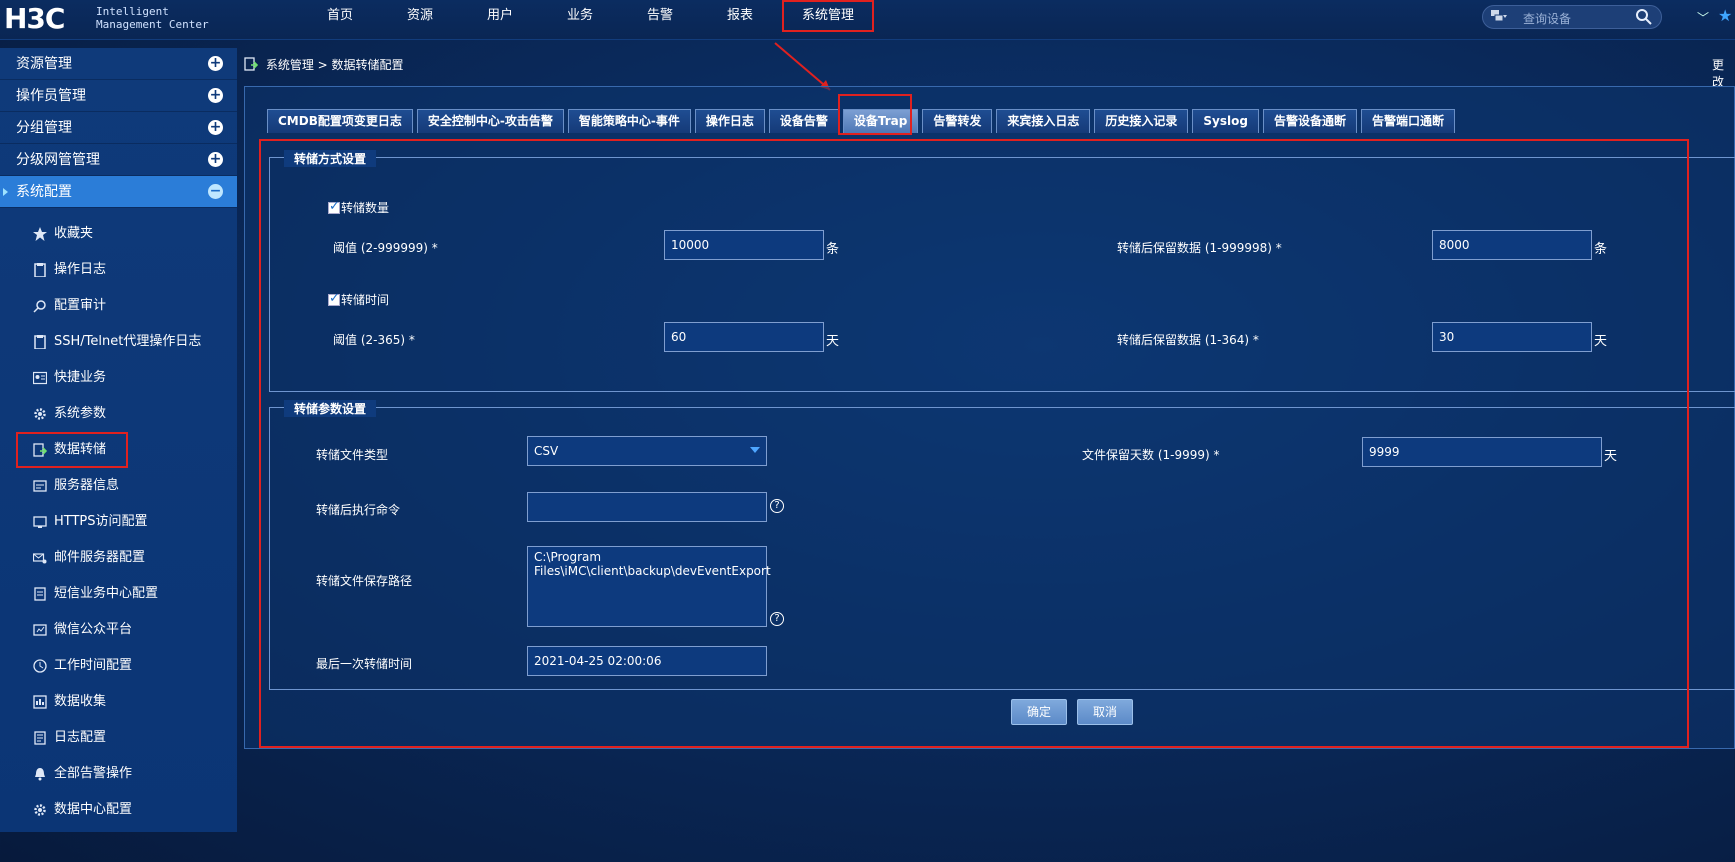 This screenshot has width=1735, height=862. I want to click on sidebar-item-label: 快捷业务, so click(80, 377).